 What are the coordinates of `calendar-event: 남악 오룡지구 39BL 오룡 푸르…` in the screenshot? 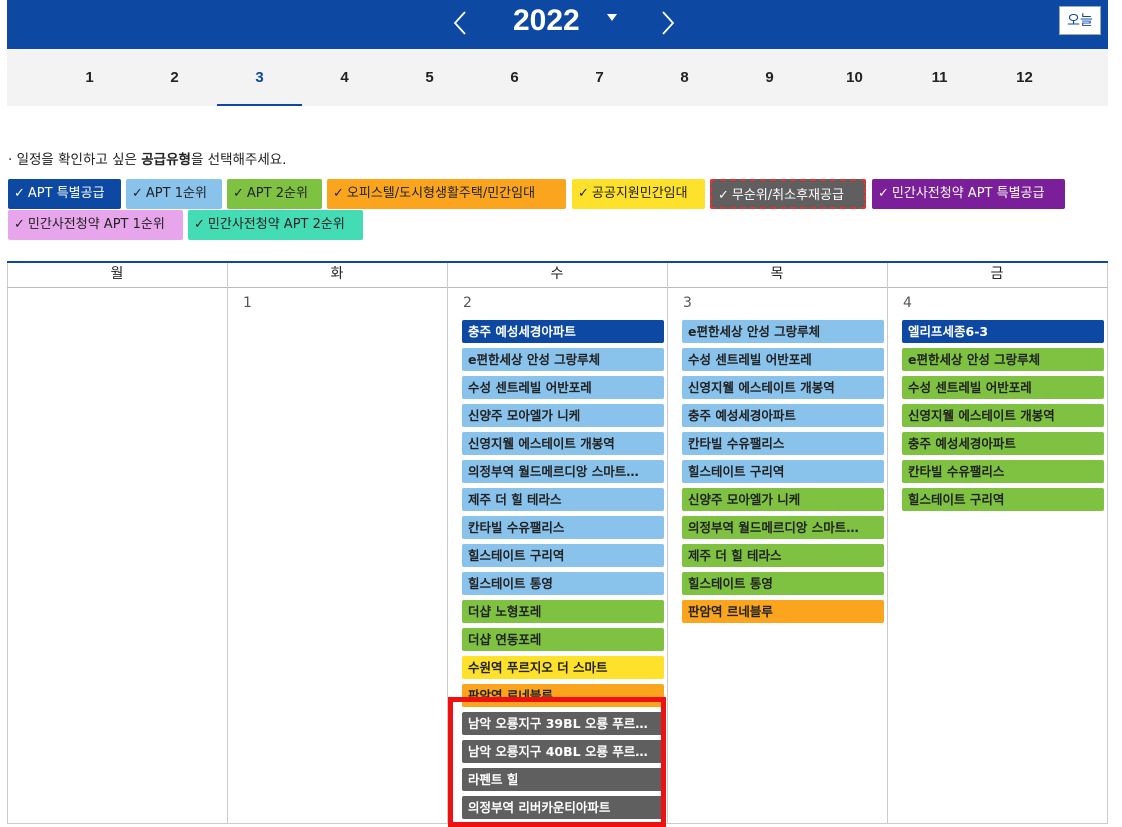 It's located at (563, 723).